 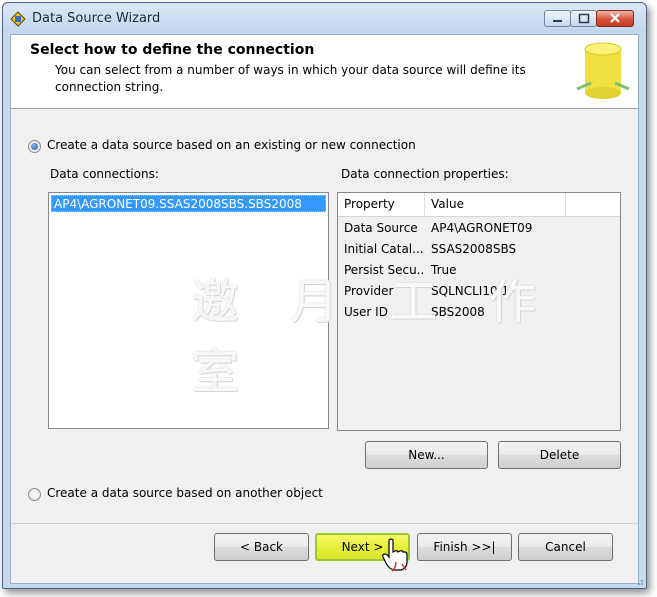 What do you see at coordinates (603, 70) in the screenshot?
I see `database-cylinder-icon` at bounding box center [603, 70].